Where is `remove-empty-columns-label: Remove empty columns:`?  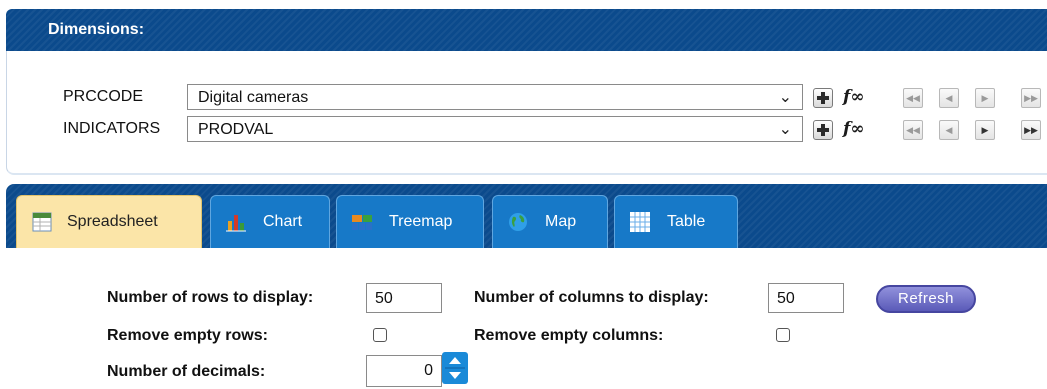 remove-empty-columns-label: Remove empty columns: is located at coordinates (569, 335).